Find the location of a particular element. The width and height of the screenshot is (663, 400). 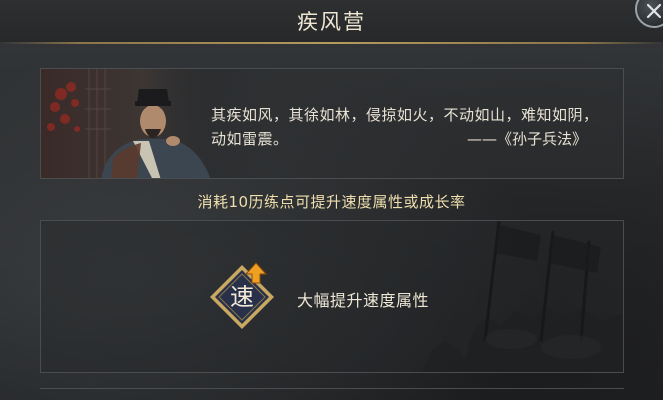

strategist-portrait is located at coordinates (127, 123).